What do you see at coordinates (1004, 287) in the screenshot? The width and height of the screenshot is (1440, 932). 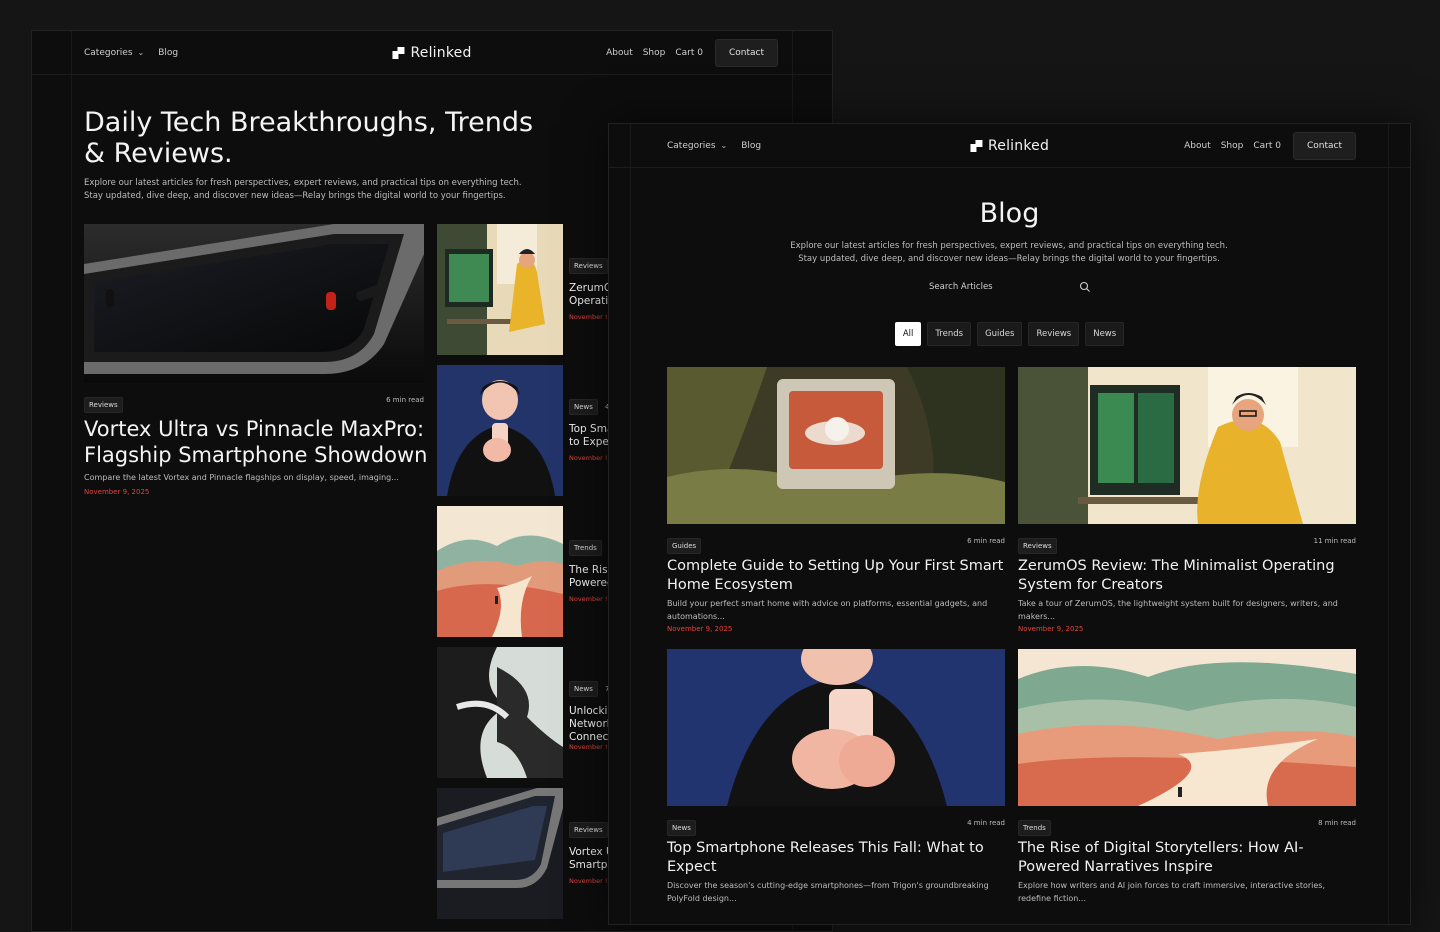 I see `search-input` at bounding box center [1004, 287].